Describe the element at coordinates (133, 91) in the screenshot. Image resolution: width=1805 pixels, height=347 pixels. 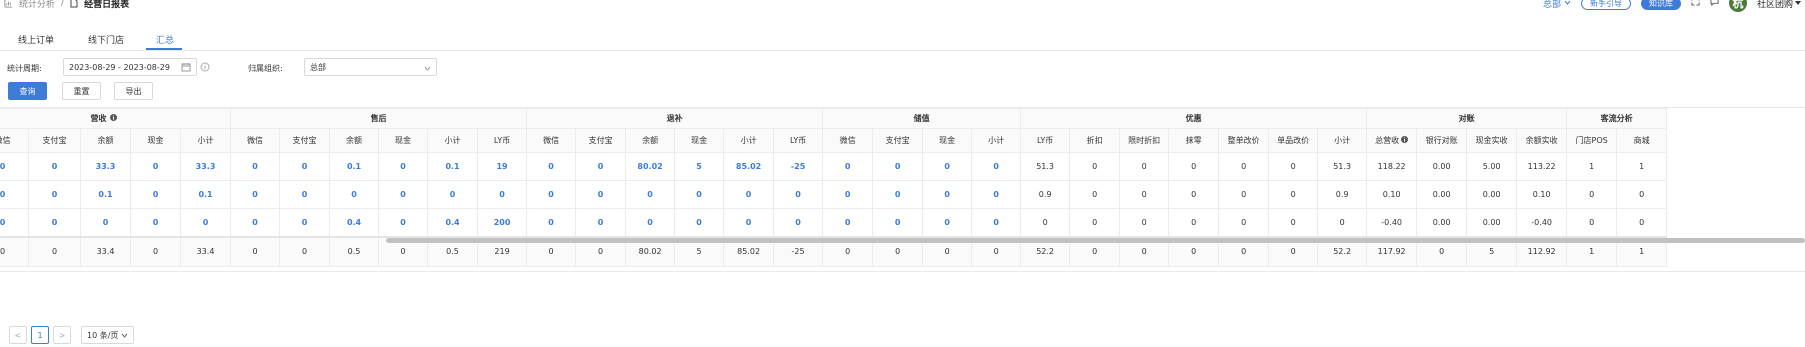
I see `export-button: 导出` at that location.